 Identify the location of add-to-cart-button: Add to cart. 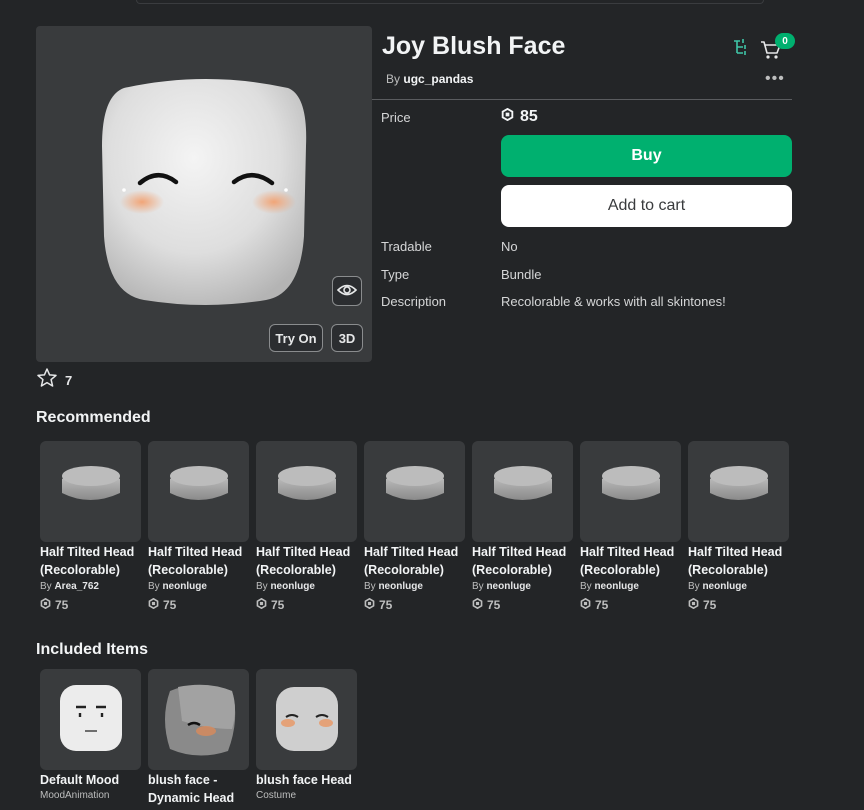
(646, 206).